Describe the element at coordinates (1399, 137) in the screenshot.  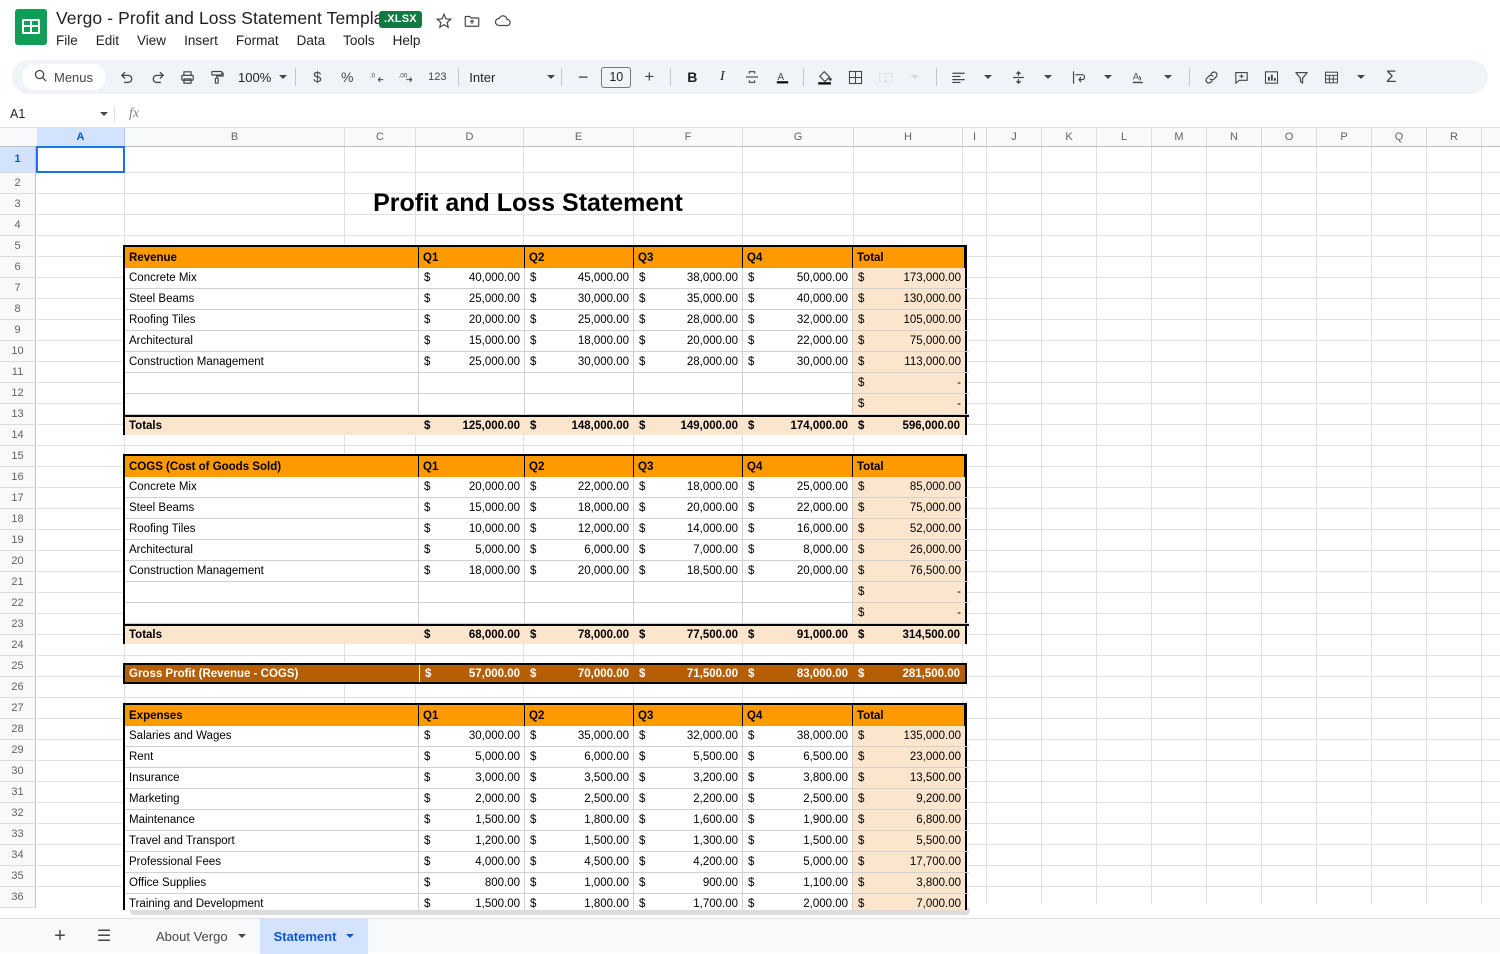
I see `column-header-q: Q` at that location.